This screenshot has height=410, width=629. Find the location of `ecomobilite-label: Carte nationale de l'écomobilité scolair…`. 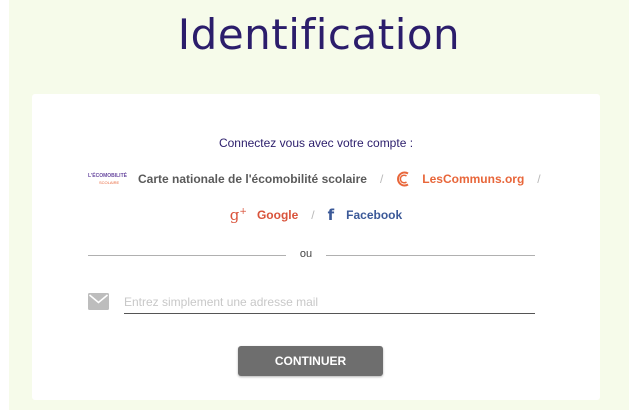

ecomobilite-label: Carte nationale de l'écomobilité scolair… is located at coordinates (252, 179).